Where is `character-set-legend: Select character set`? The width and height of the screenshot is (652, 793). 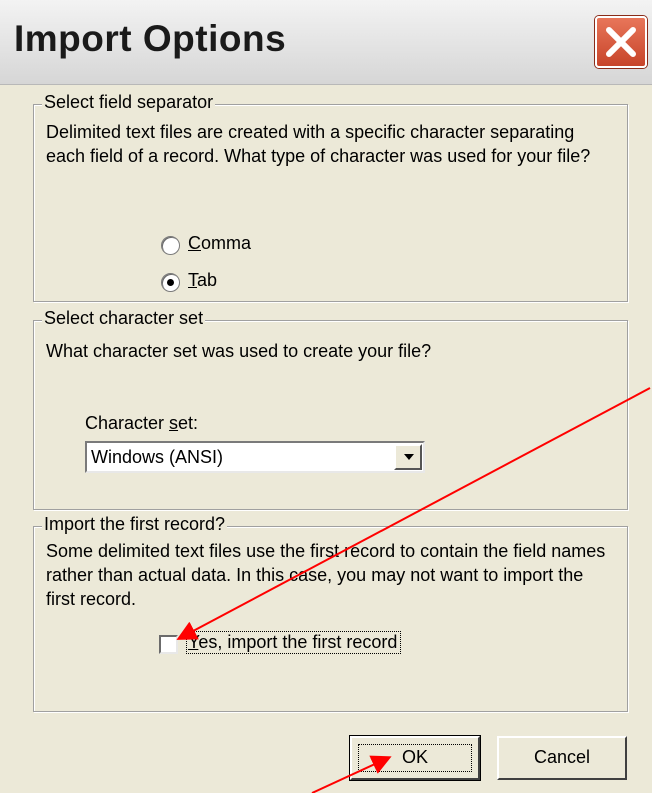 character-set-legend: Select character set is located at coordinates (124, 318).